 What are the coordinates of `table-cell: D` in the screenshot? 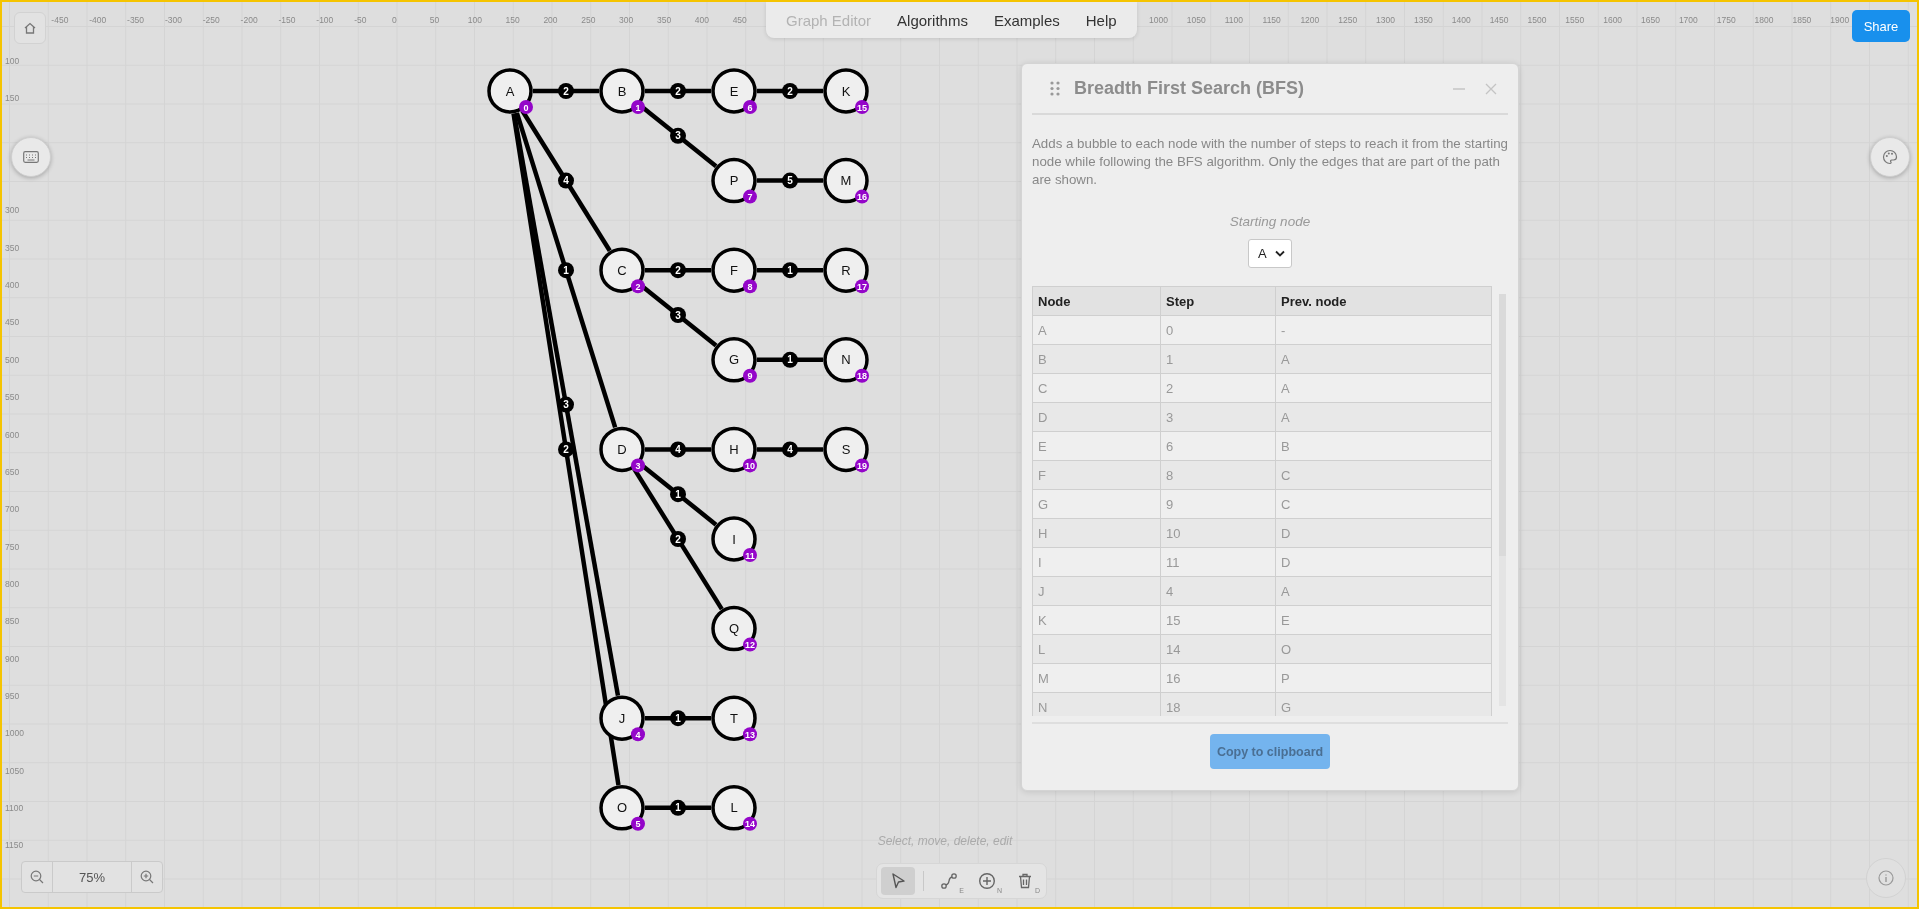 It's located at (1383, 533).